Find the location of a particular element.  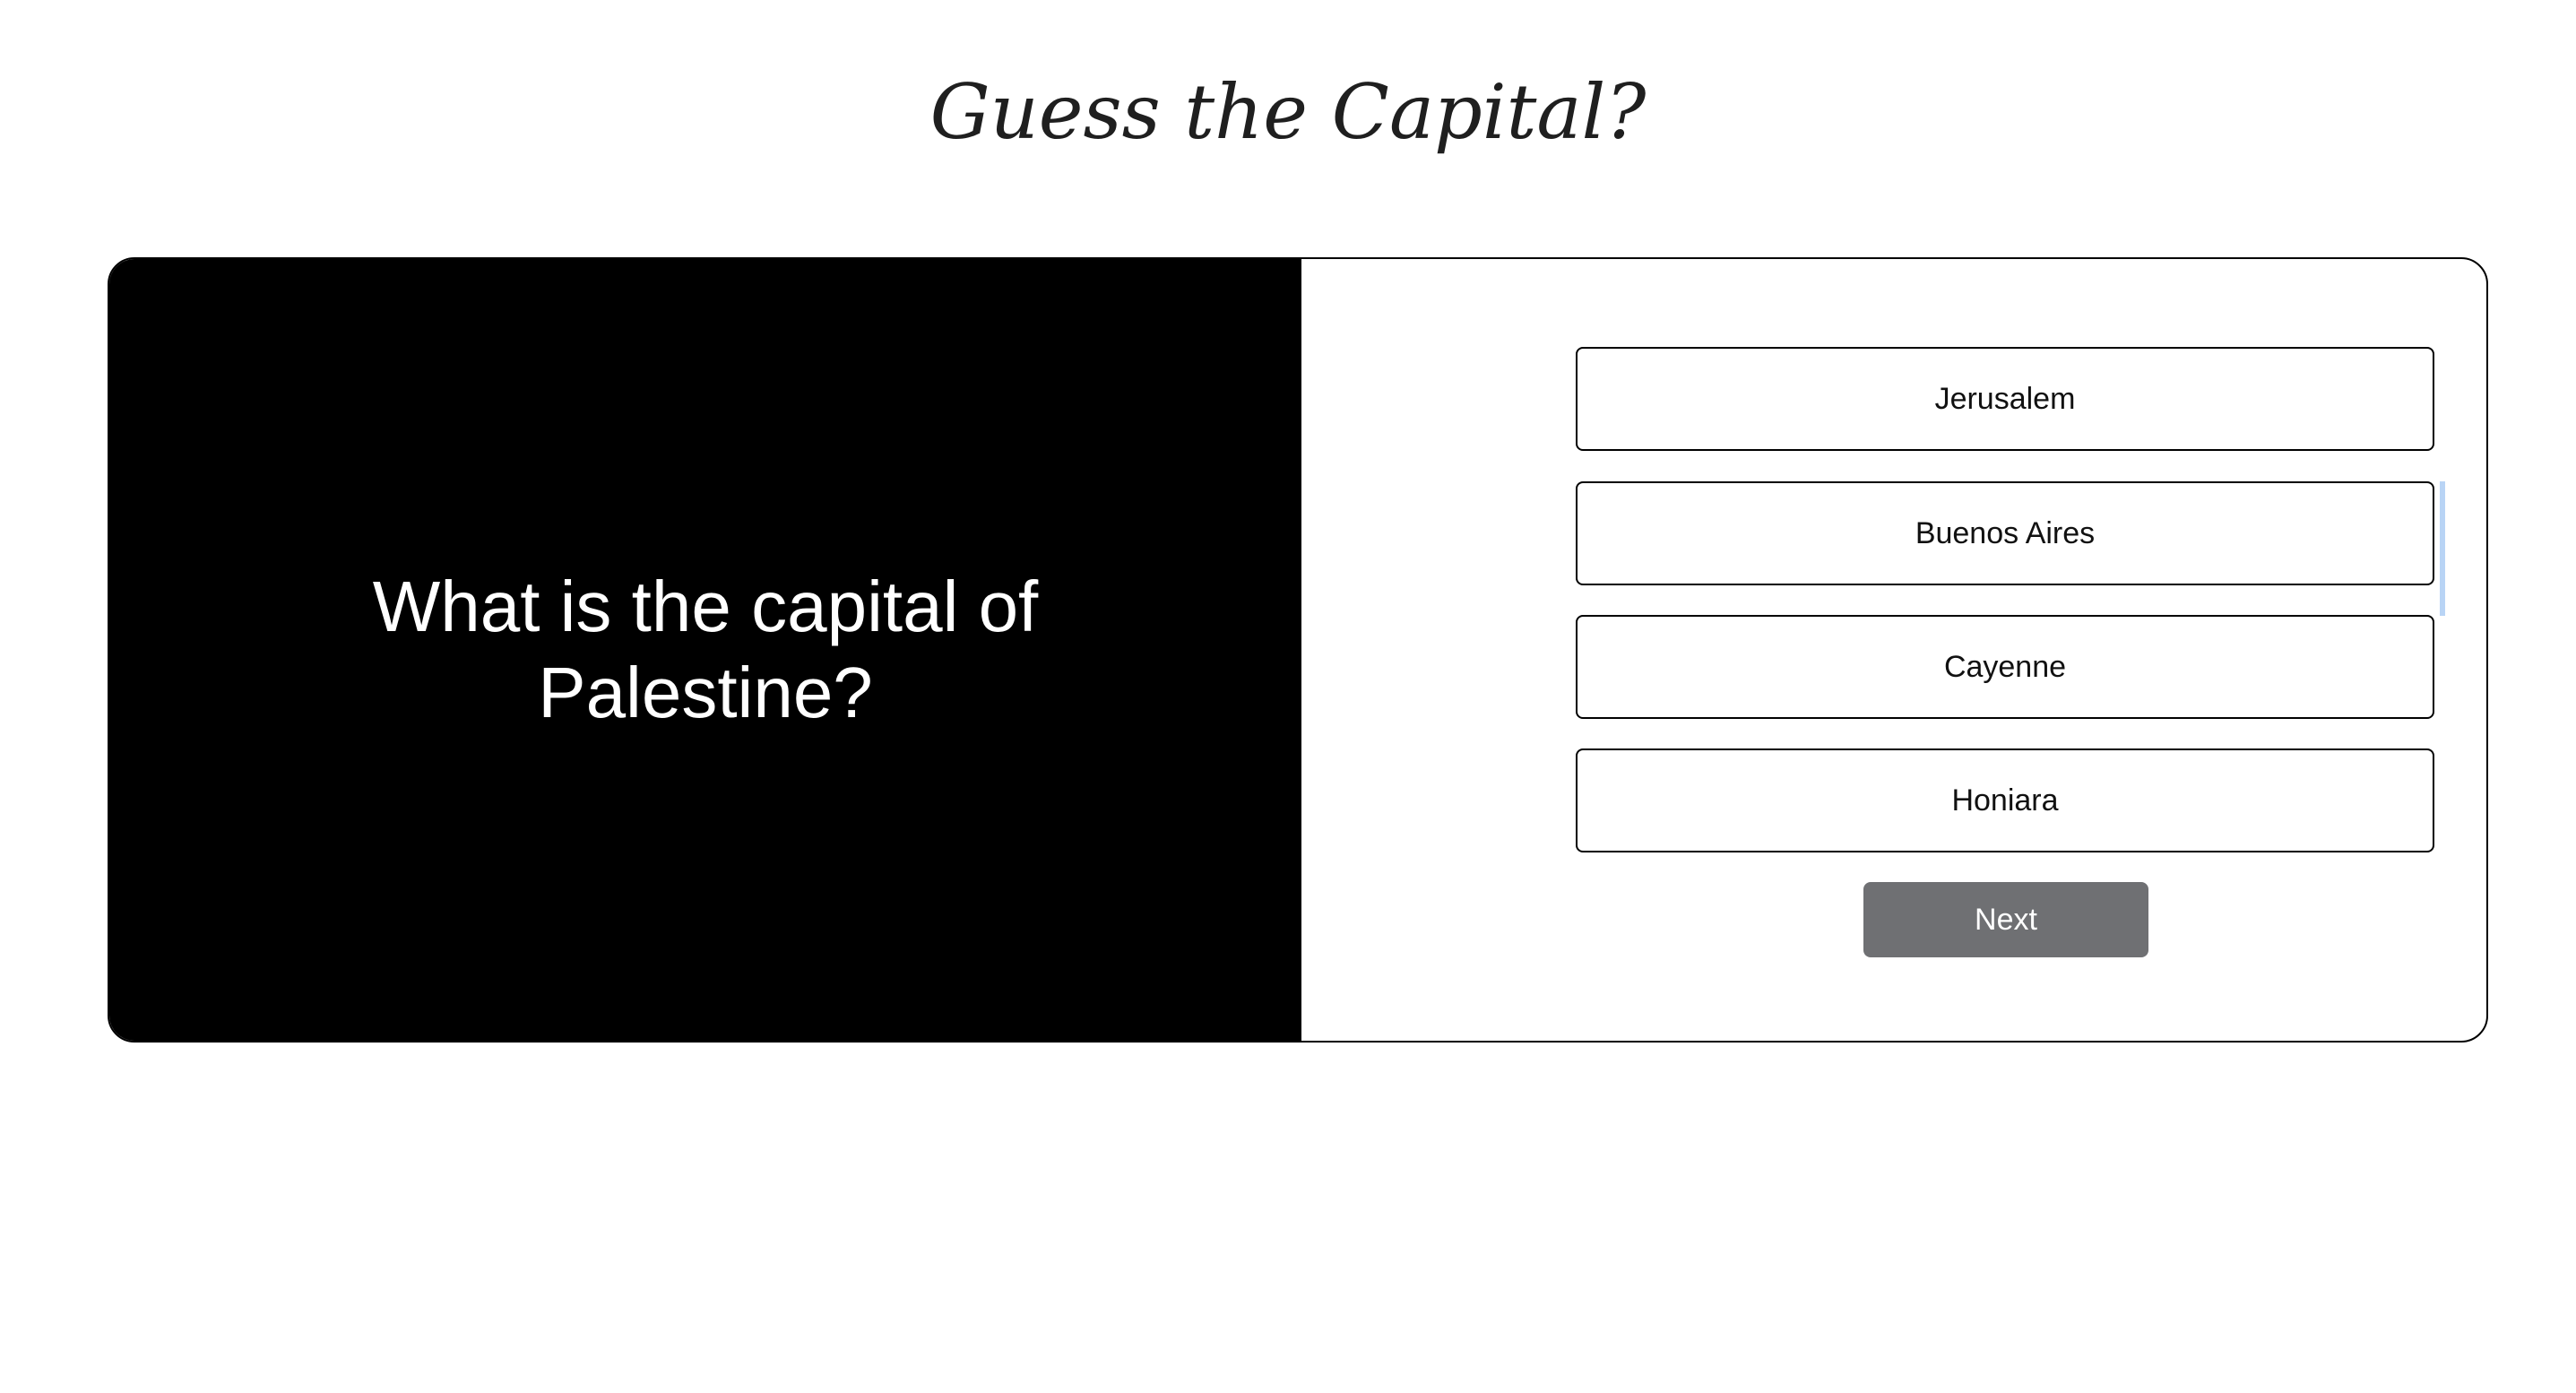

focus-indicator is located at coordinates (2442, 548).